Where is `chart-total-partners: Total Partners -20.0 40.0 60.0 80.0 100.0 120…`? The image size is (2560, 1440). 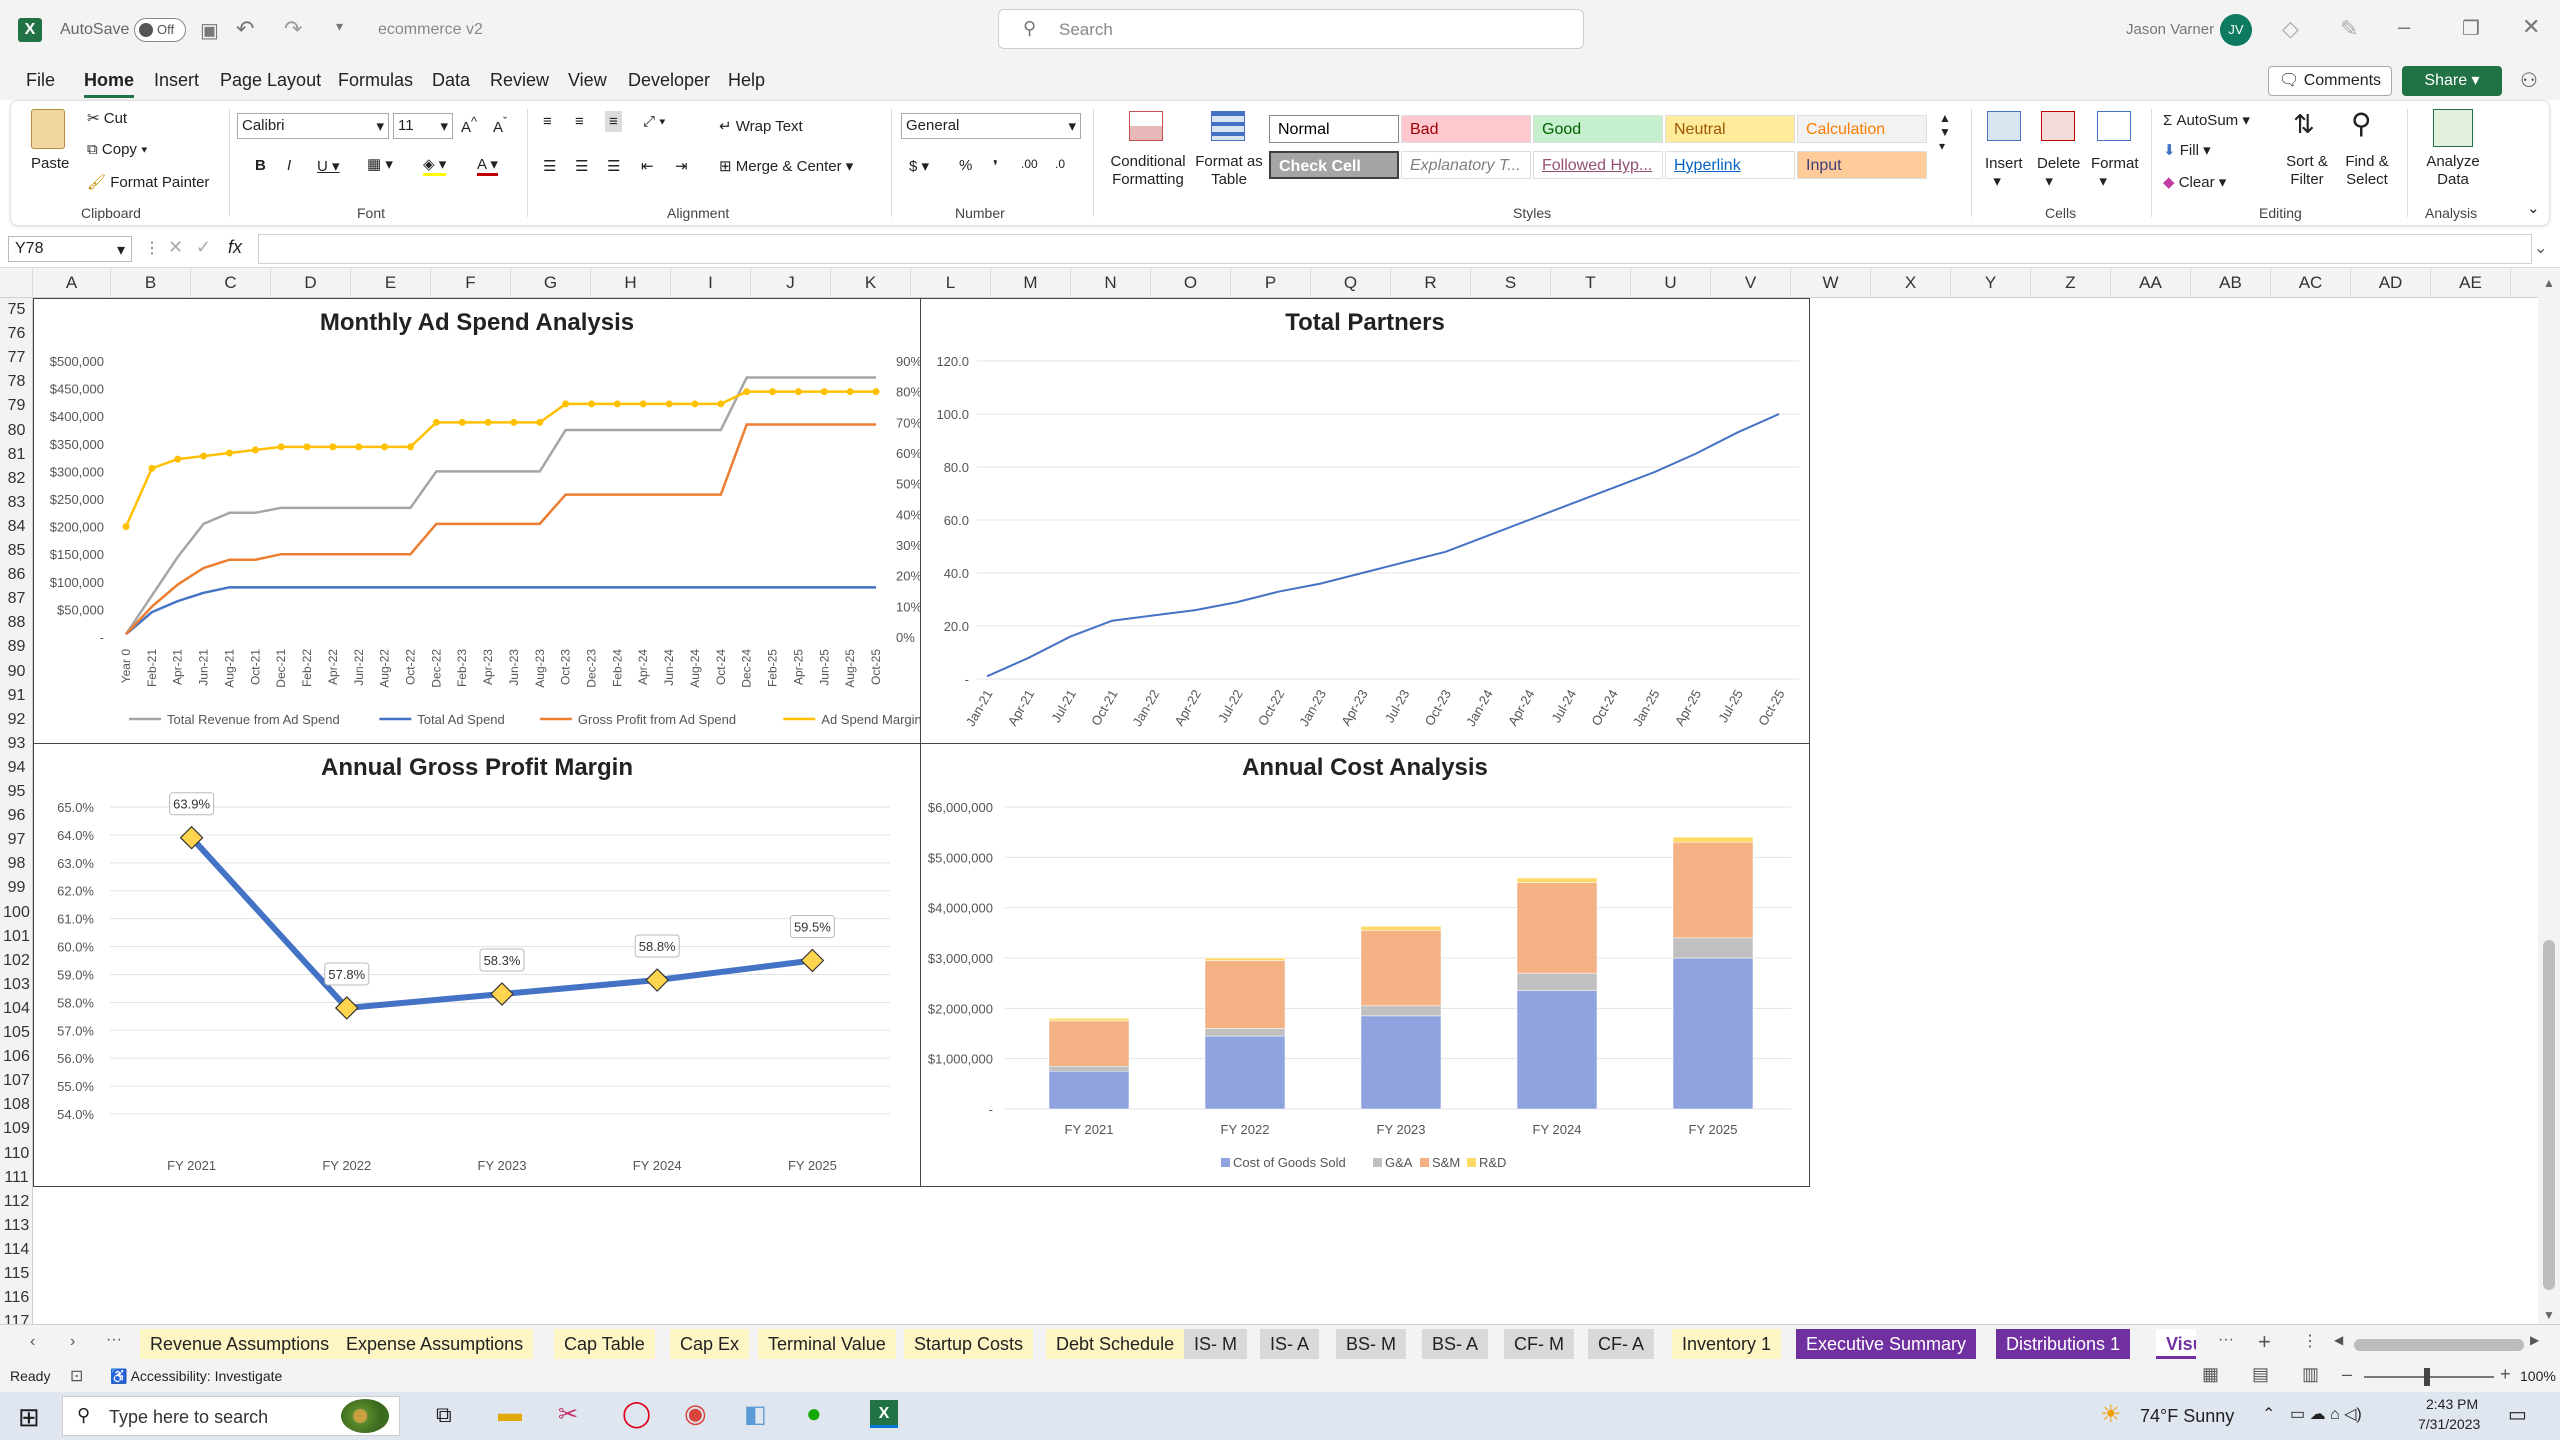
chart-total-partners: Total Partners -20.0 40.0 60.0 80.0 100.0 120… is located at coordinates (1365, 521).